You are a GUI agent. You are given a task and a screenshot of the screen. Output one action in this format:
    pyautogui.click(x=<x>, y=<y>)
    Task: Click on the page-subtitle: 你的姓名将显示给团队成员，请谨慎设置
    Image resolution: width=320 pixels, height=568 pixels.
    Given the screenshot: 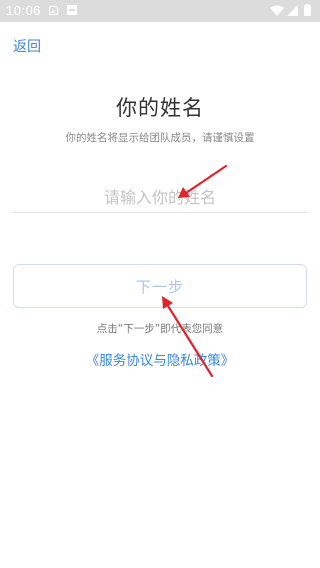 What is the action you would take?
    pyautogui.click(x=160, y=138)
    